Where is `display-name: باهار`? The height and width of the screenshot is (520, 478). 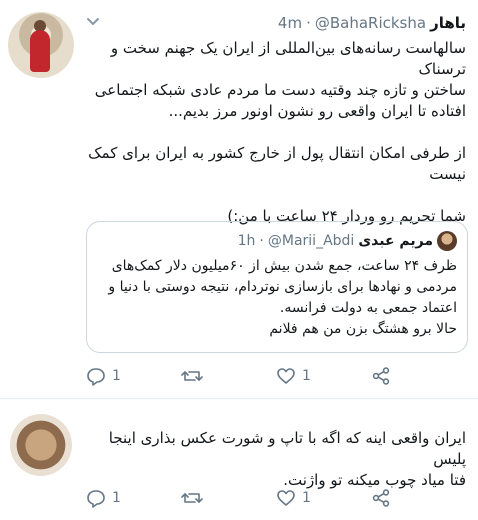 display-name: باهار is located at coordinates (448, 23).